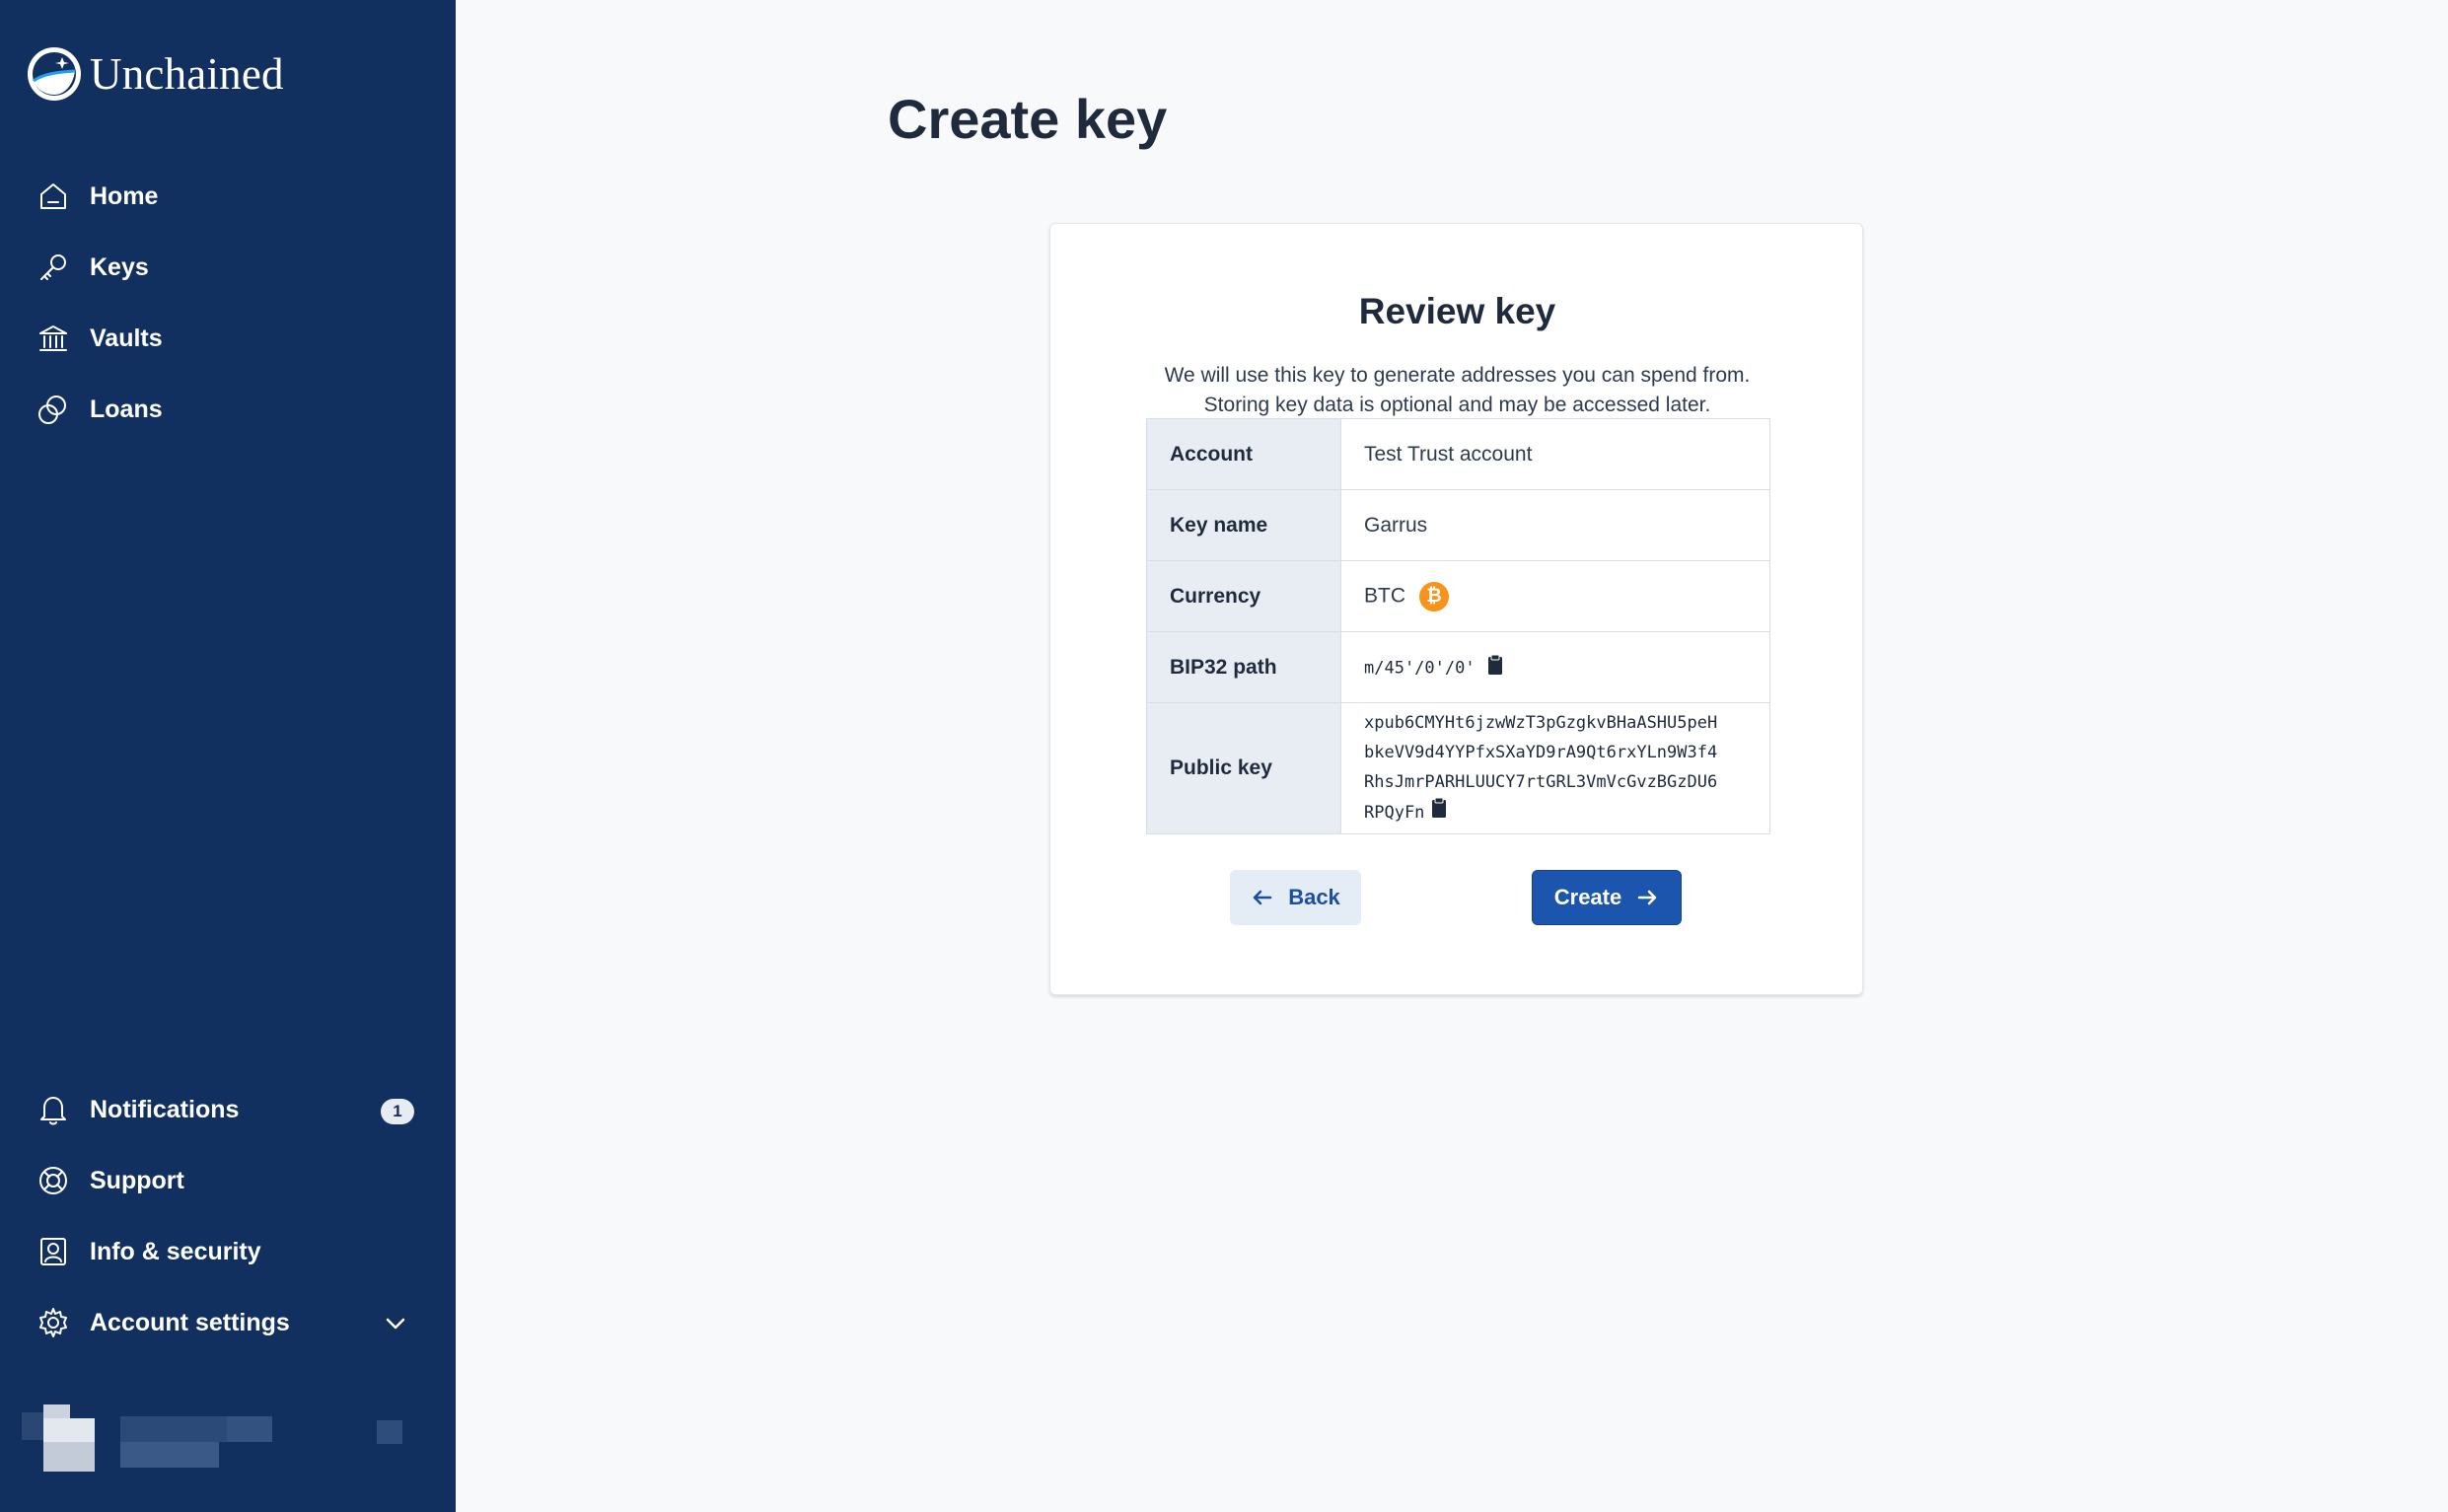  I want to click on sidebar-item-home: Home, so click(97, 196).